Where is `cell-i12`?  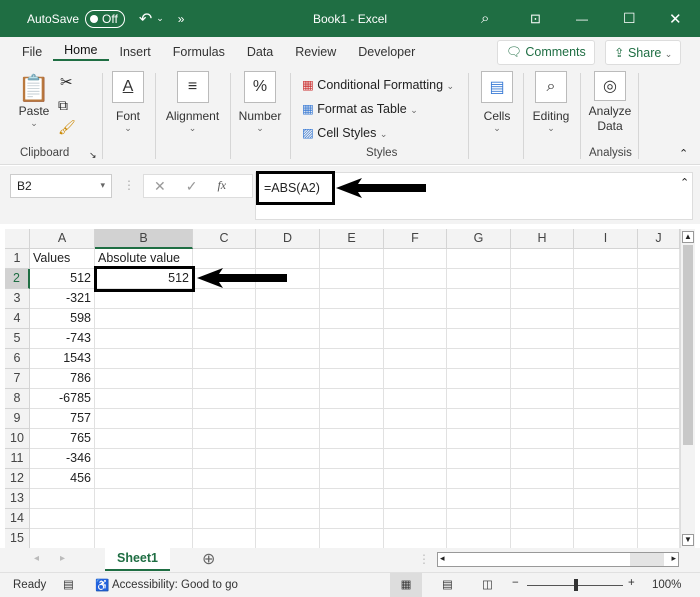
cell-i12 is located at coordinates (606, 479).